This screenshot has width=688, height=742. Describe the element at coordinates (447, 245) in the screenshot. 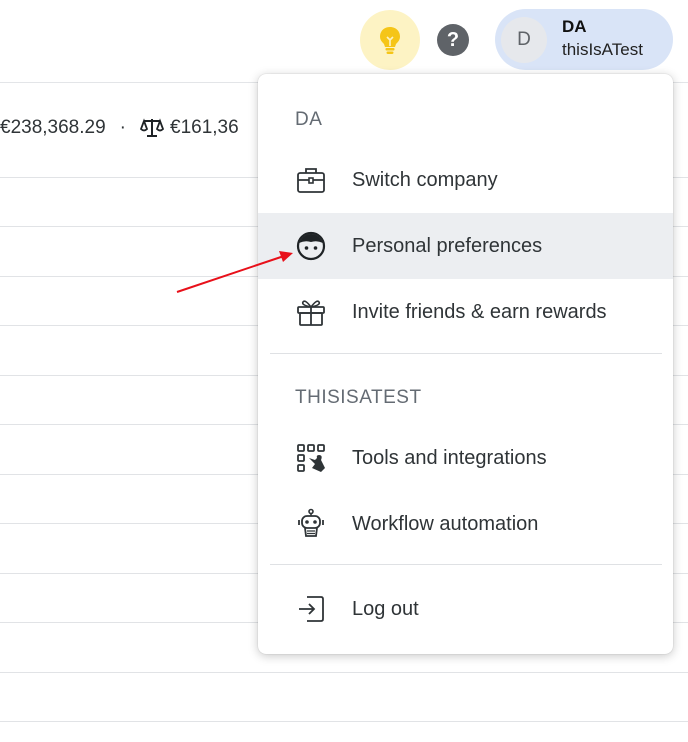

I see `menu-item-label: Personal preferences` at that location.